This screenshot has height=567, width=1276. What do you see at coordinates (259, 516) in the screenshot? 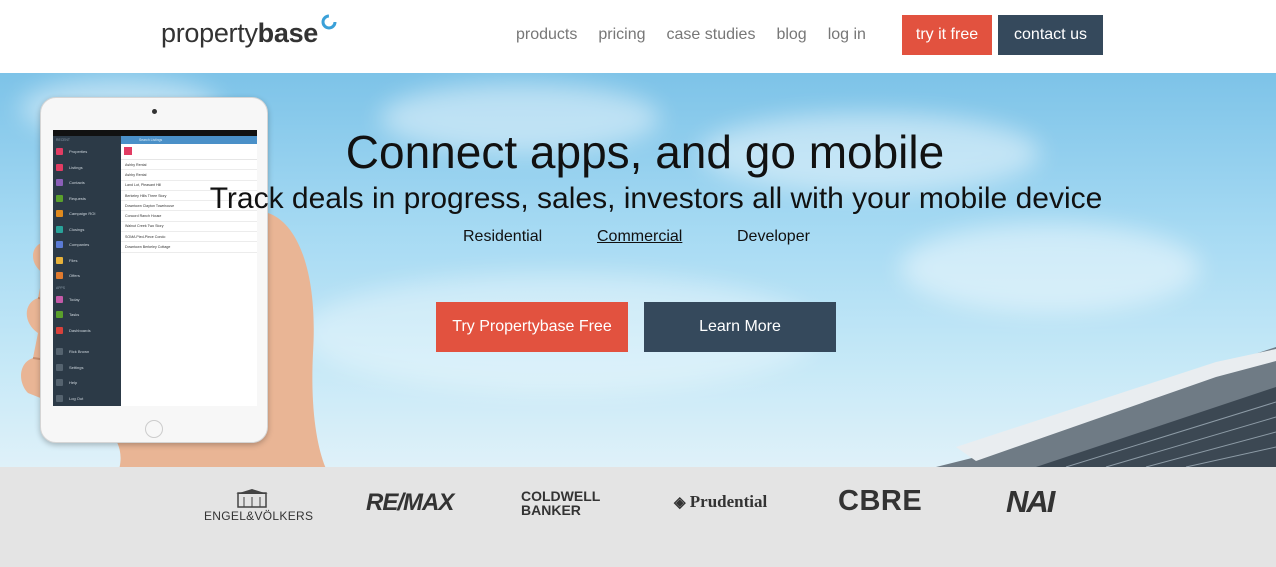
I see `engel-volkers-text: ENGEL&VÖLKERS` at bounding box center [259, 516].